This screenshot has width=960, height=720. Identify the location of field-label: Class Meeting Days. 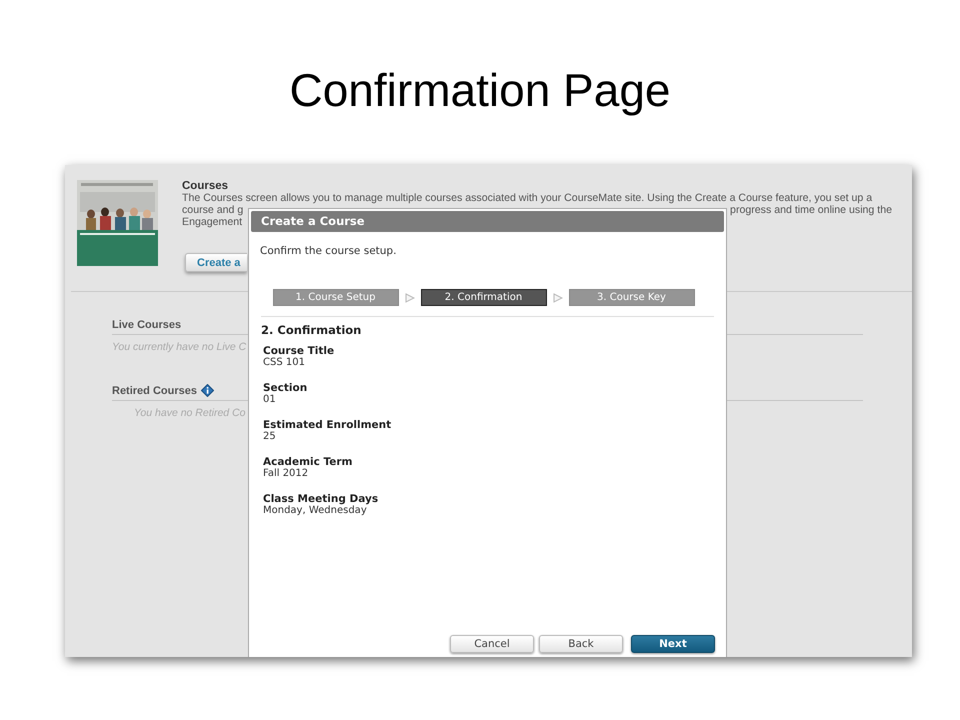
(320, 499).